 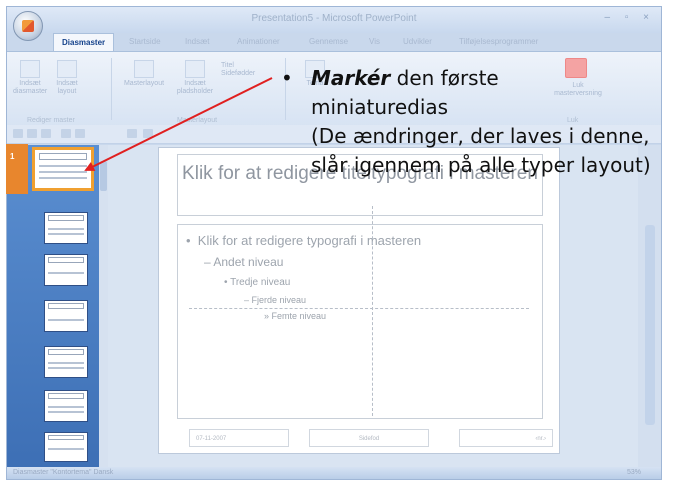 What do you see at coordinates (84, 42) in the screenshot?
I see `tab-diasmaster: Diasmaster` at bounding box center [84, 42].